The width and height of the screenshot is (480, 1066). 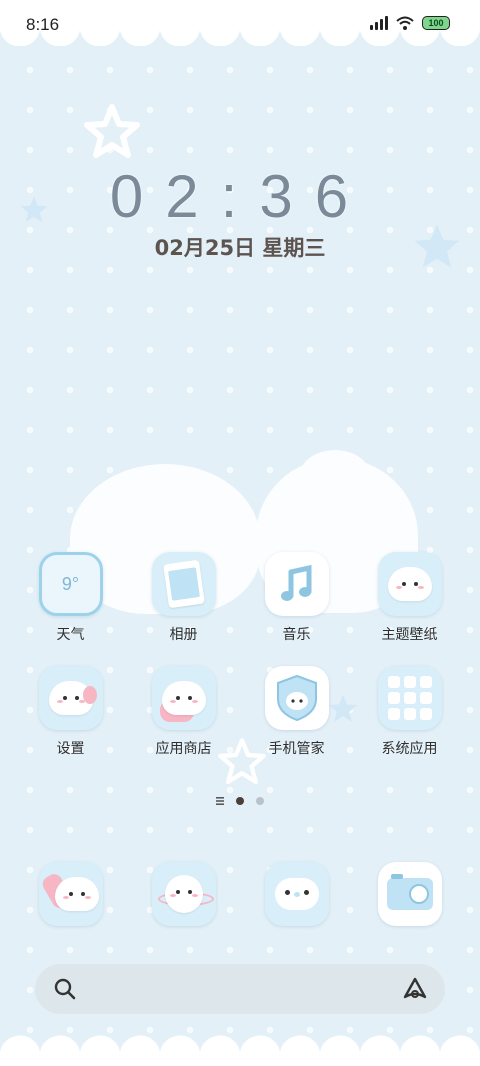 I want to click on app-store-icon, so click(x=183, y=698).